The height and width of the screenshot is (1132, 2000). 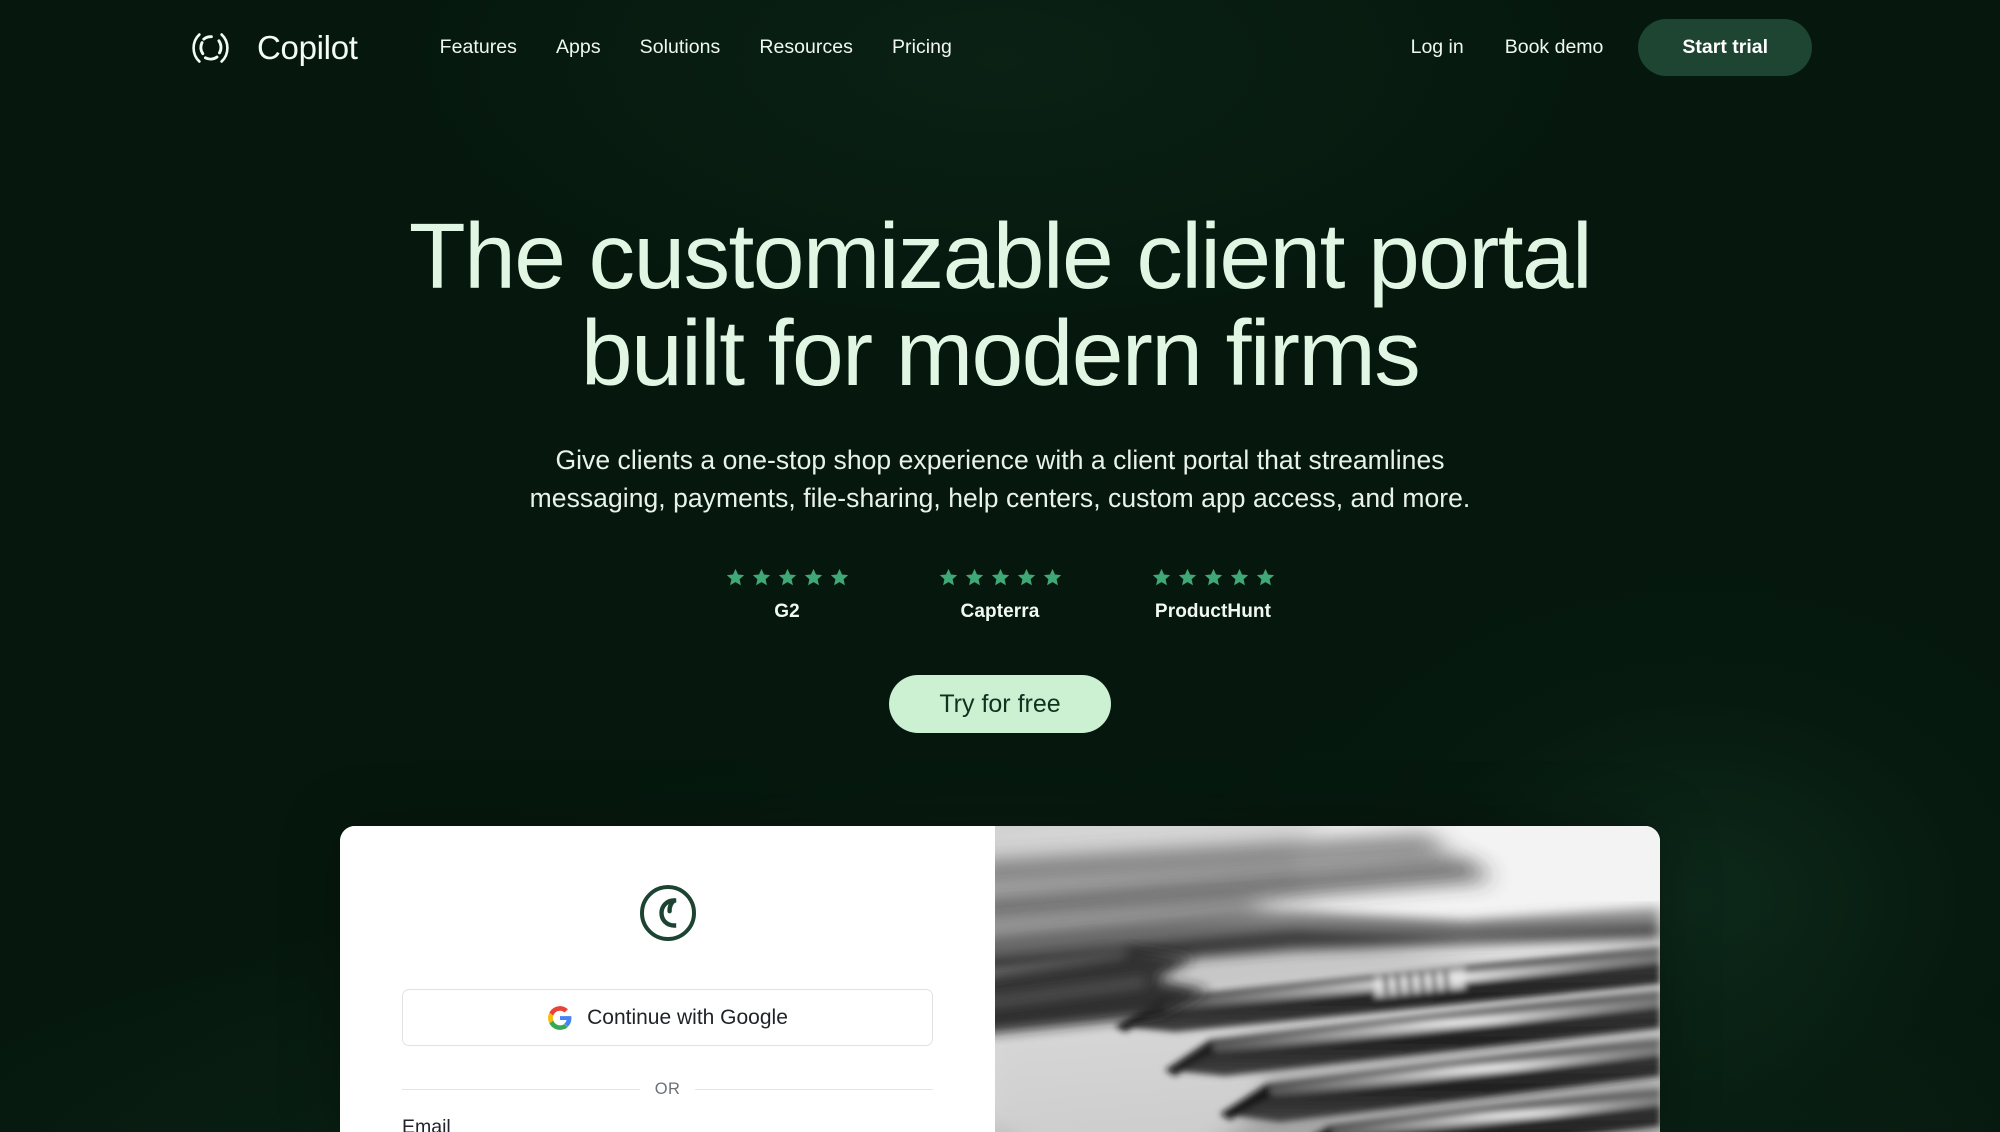 I want to click on ratings-row: G2 Capterra ProductHunt, so click(x=1000, y=595).